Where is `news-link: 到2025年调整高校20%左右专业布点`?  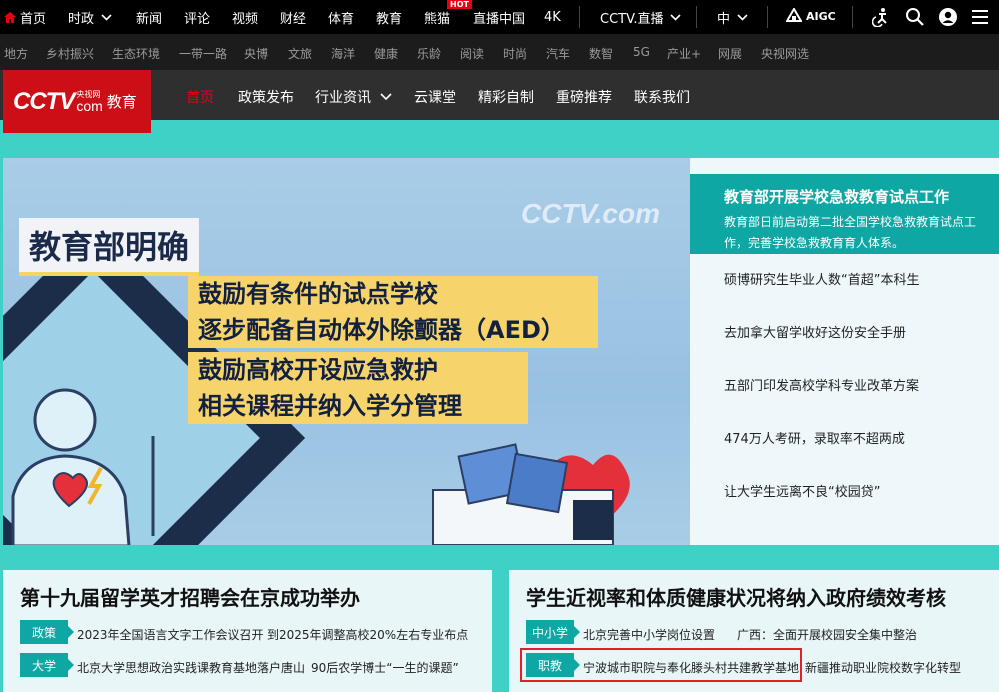 news-link: 到2025年调整高校20%左右专业布点 is located at coordinates (367, 634).